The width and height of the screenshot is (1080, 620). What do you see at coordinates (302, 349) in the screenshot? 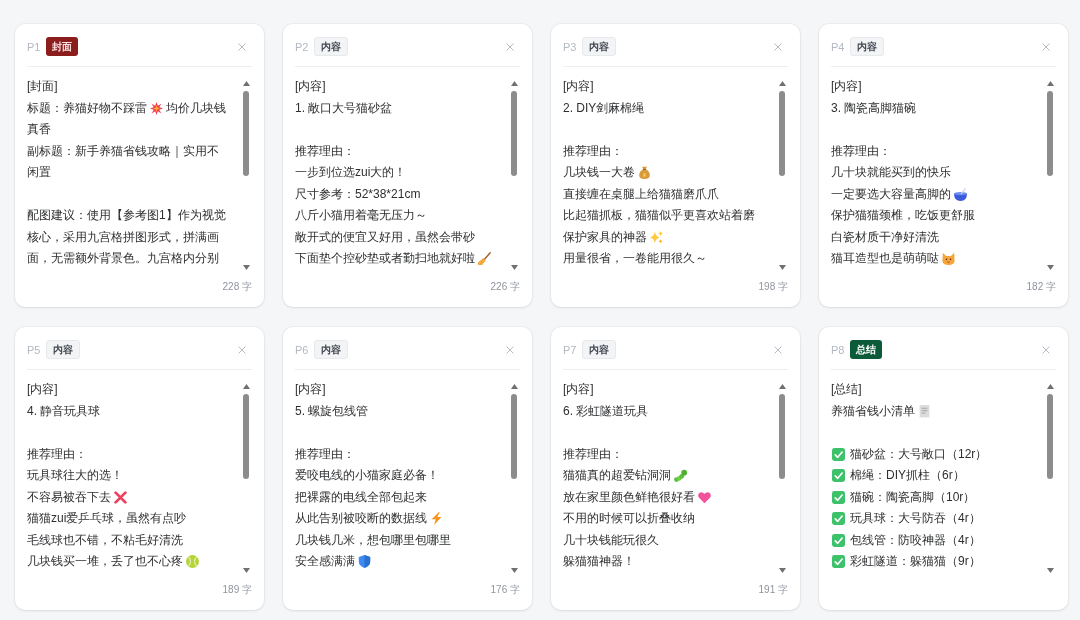
I see `page-number: P6` at bounding box center [302, 349].